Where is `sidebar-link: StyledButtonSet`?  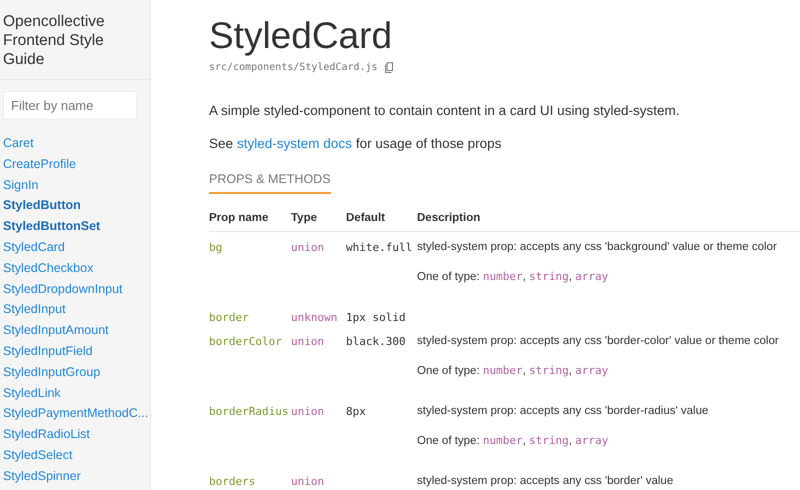
sidebar-link: StyledButtonSet is located at coordinates (51, 226).